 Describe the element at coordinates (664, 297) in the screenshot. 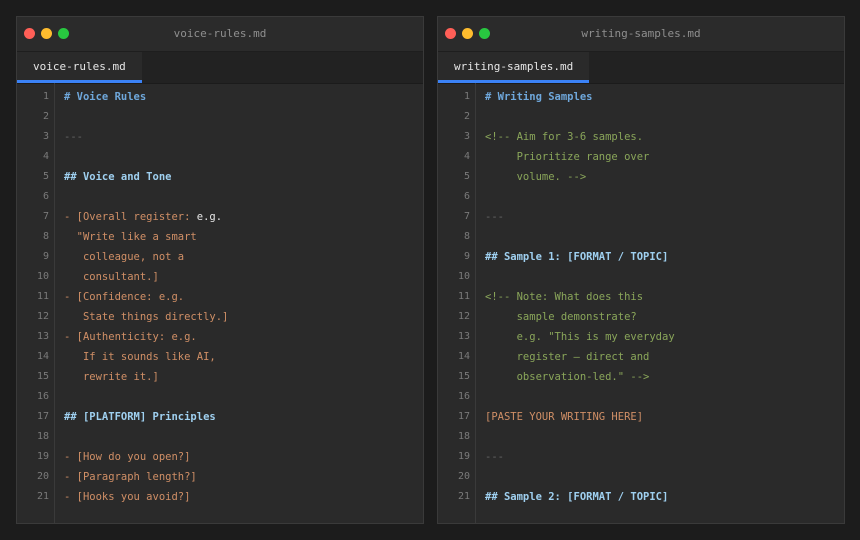

I see `code-line: <!-- Note: What does this` at that location.